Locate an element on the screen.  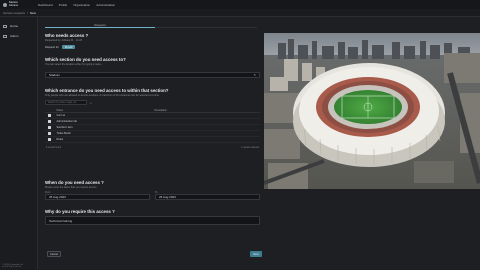
admin-icon is located at coordinates (5, 36).